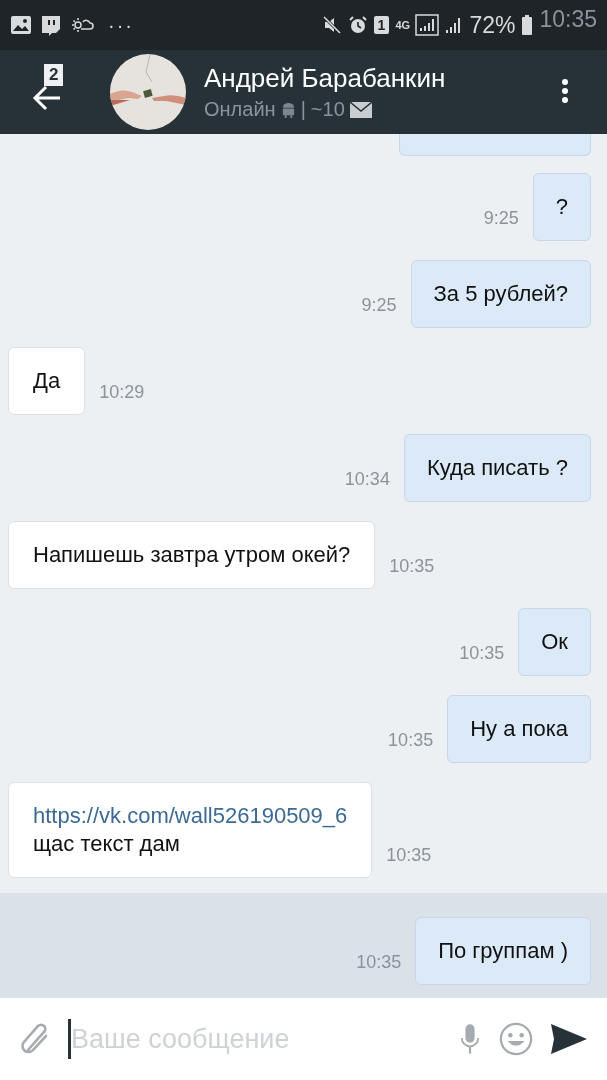 This screenshot has height=1080, width=607. I want to click on contact-name: Андрей Барабанкин, so click(325, 78).